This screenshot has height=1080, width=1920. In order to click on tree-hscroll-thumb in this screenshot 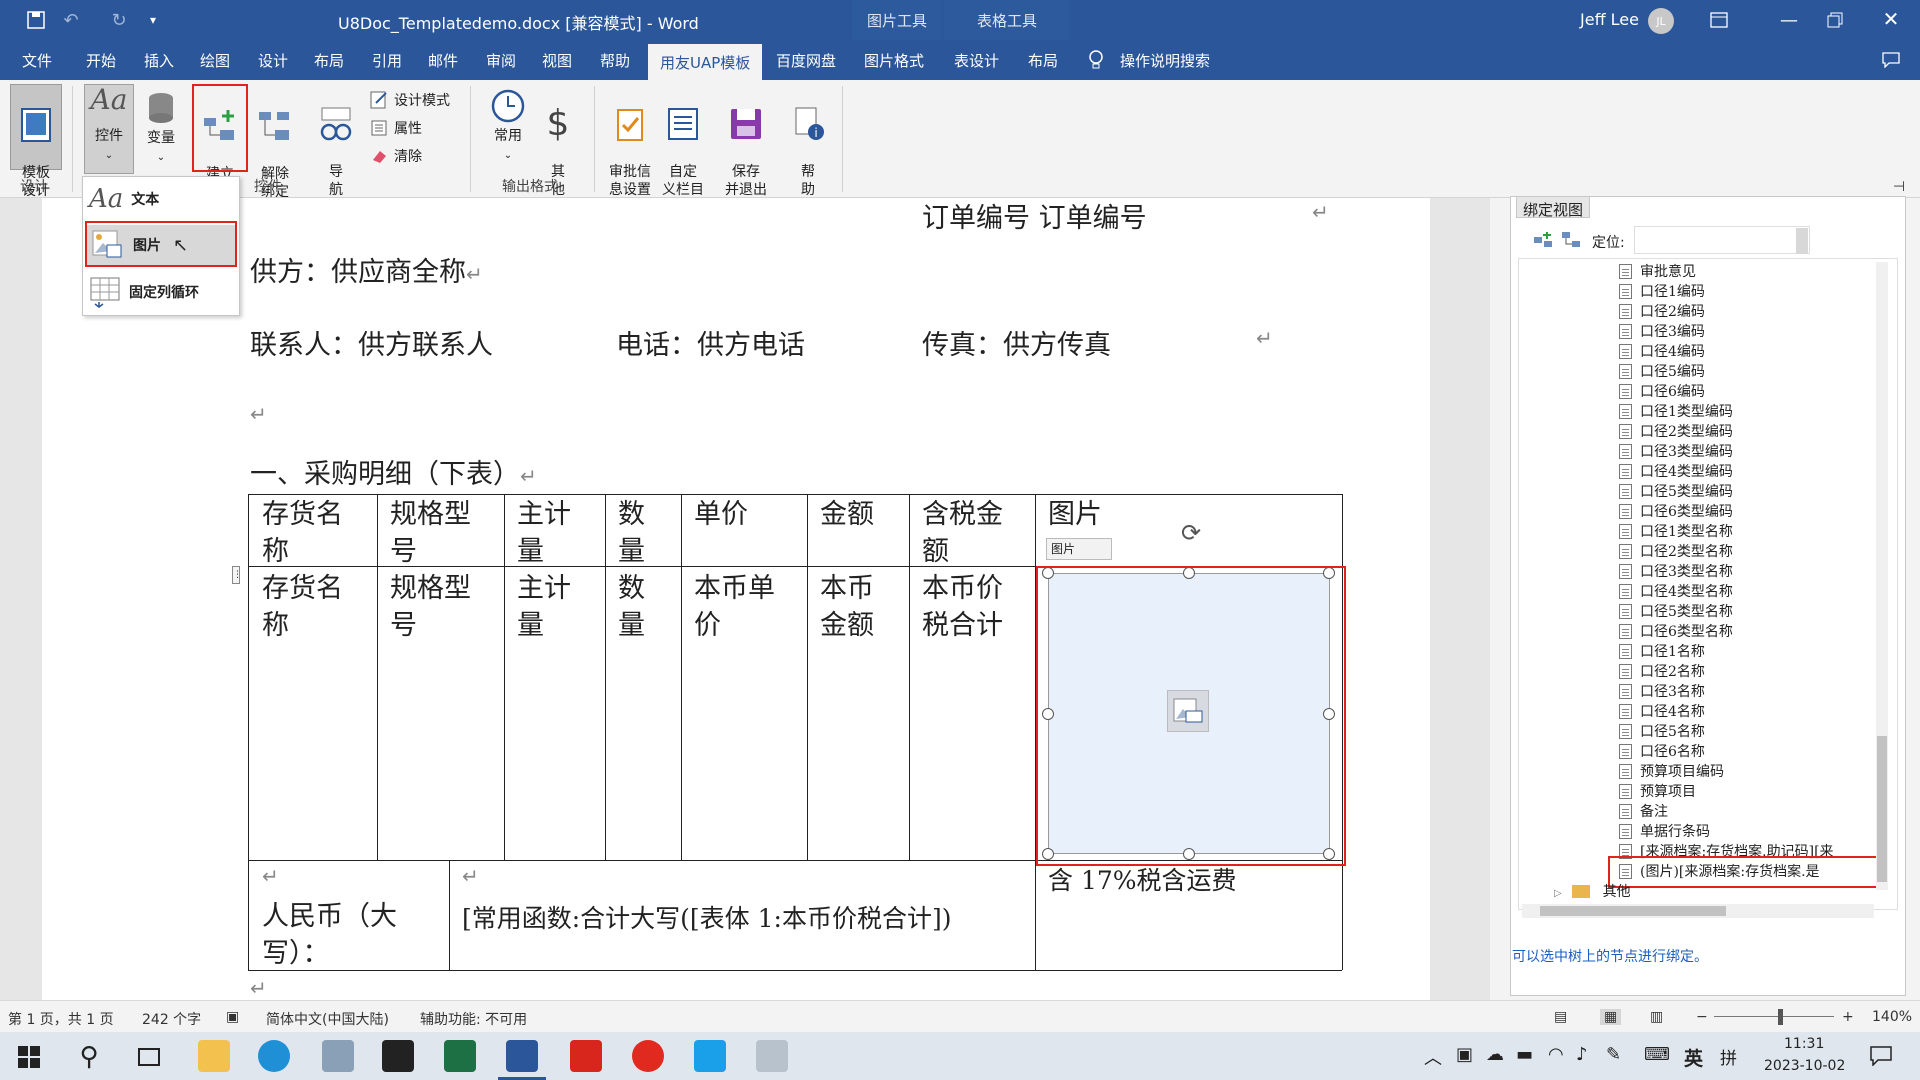, I will do `click(1633, 911)`.